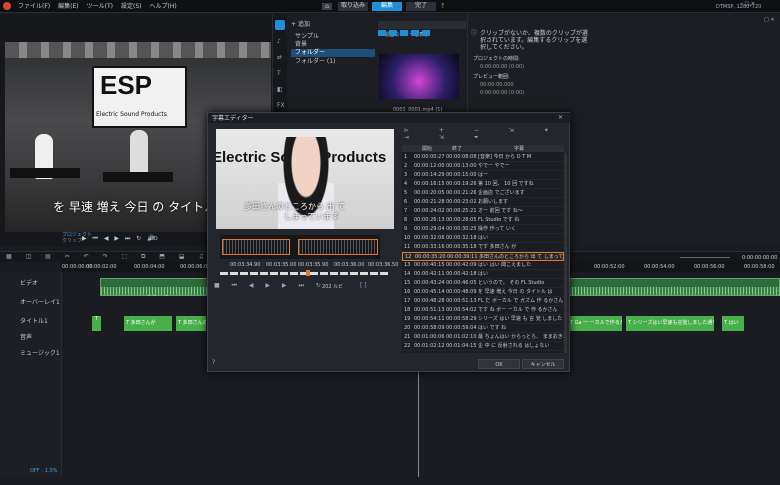 The width and height of the screenshot is (780, 485). Describe the element at coordinates (429, 328) in the screenshot. I see `row-start: 00:00:58:09` at that location.